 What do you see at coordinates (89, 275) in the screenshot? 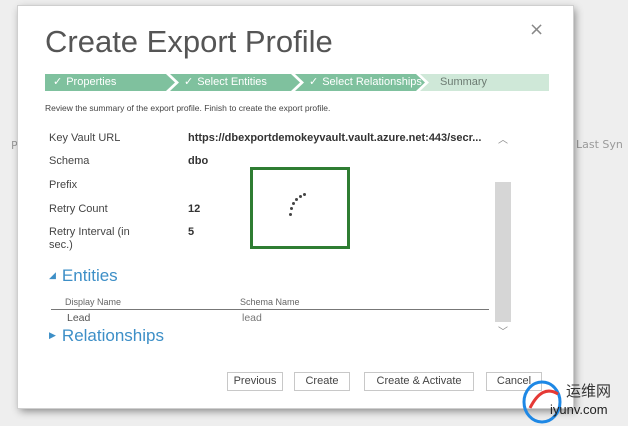
I see `entities-section-title: Entities` at bounding box center [89, 275].